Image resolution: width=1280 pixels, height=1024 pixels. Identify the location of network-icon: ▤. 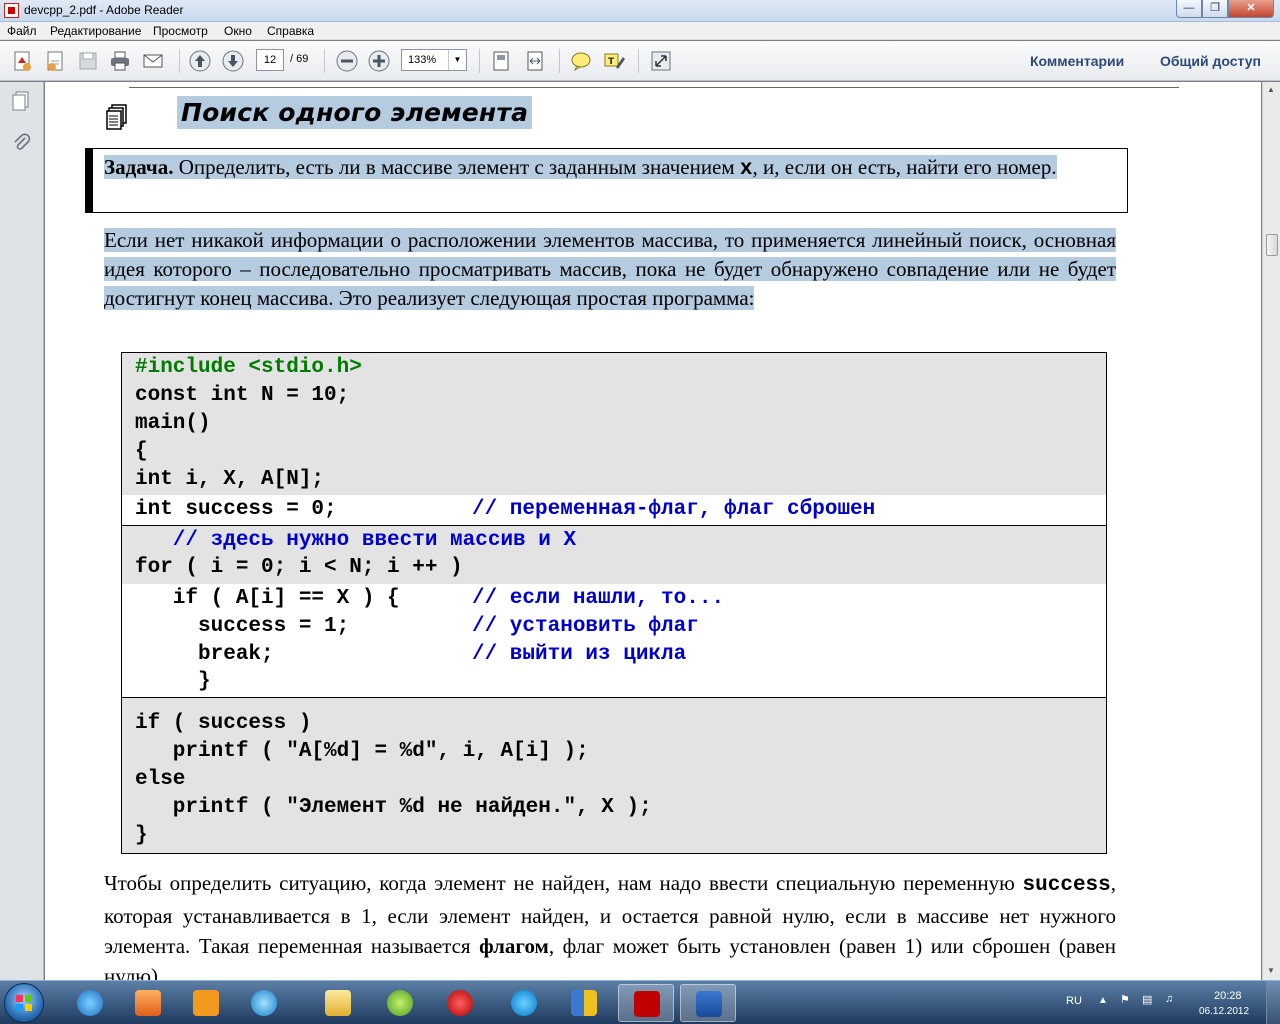
(1147, 999).